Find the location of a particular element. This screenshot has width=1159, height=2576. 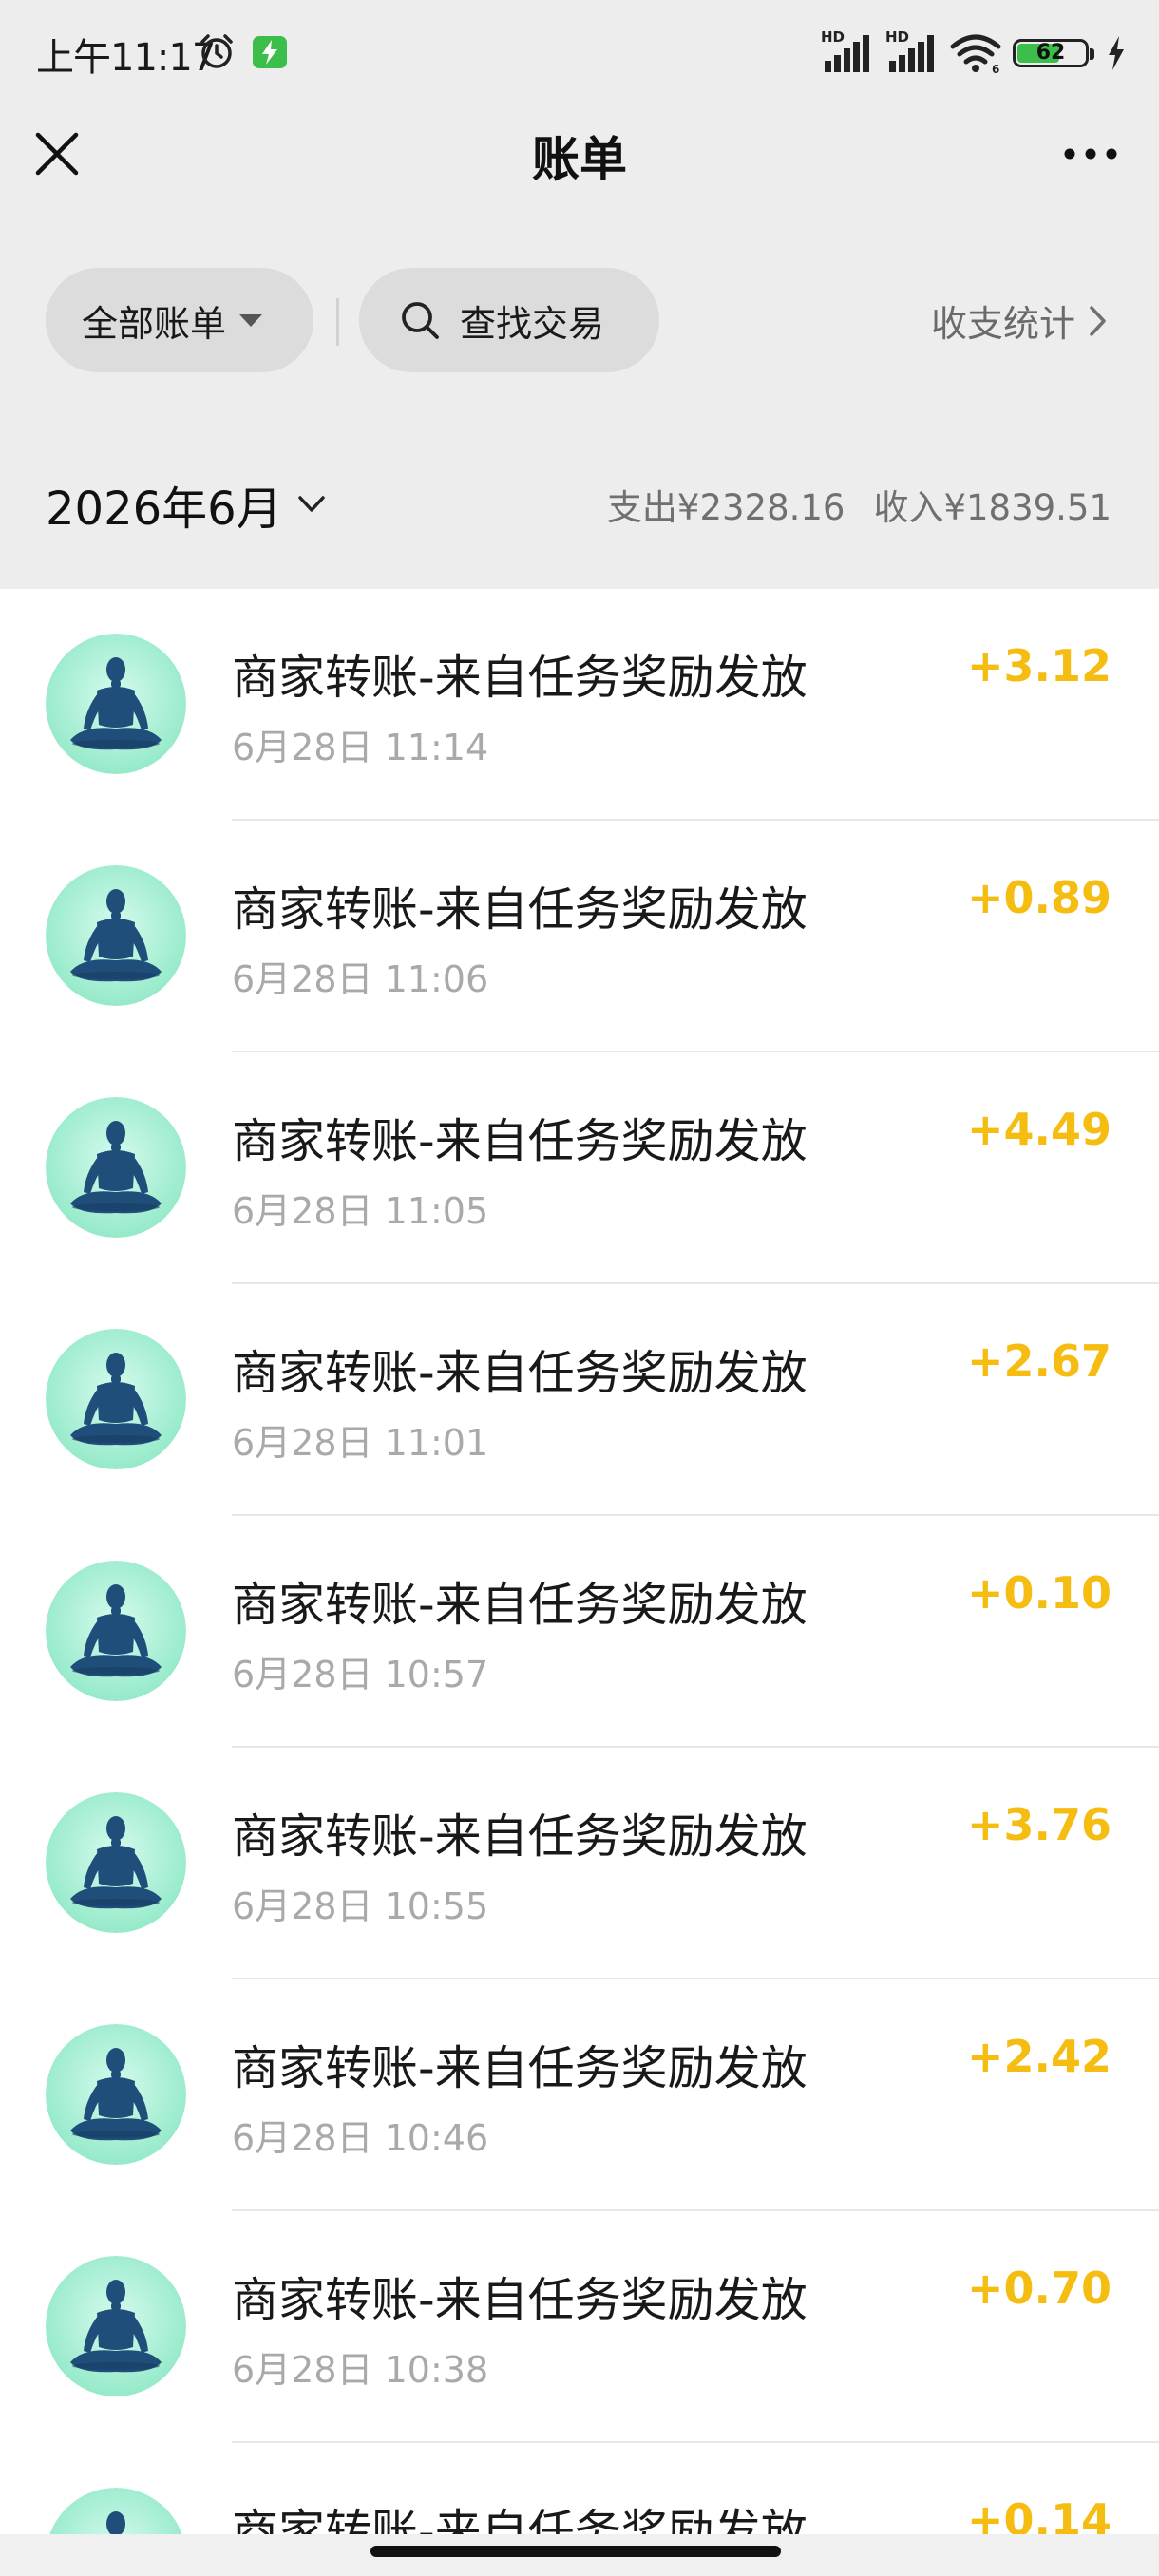

transaction-time: 6月28日 10:38 is located at coordinates (360, 2370).